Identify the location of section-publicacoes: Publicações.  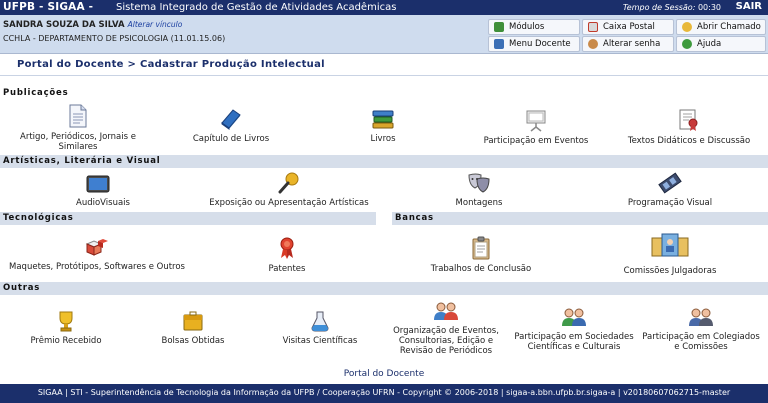
(384, 93).